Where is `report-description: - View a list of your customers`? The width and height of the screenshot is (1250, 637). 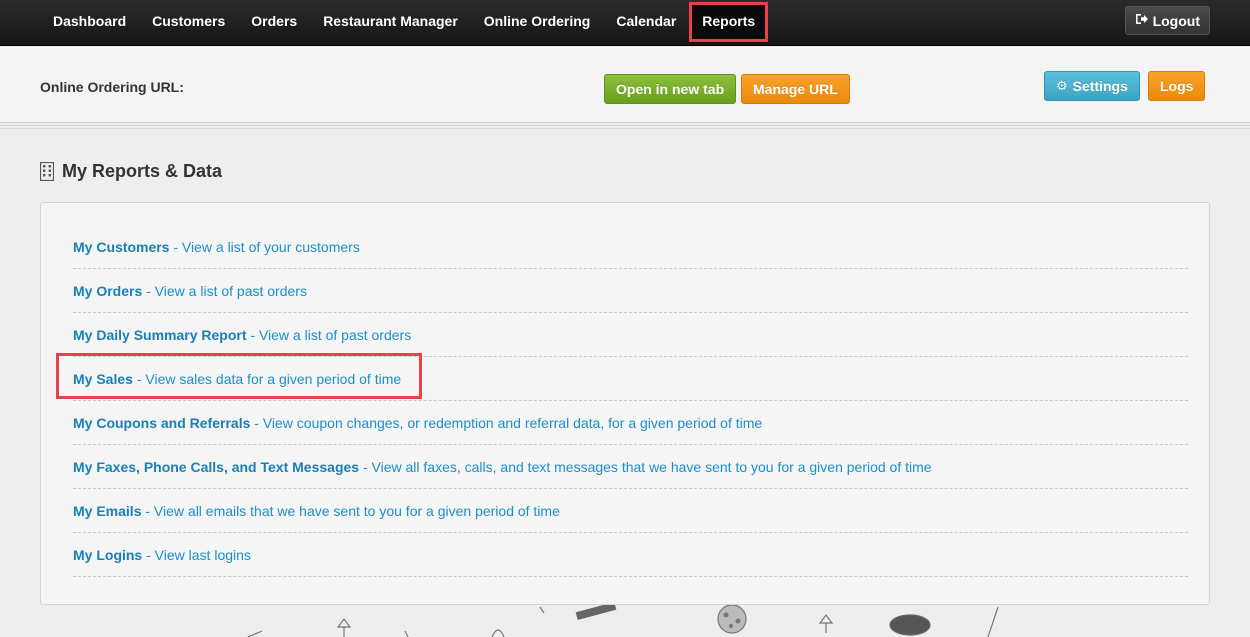 report-description: - View a list of your customers is located at coordinates (264, 246).